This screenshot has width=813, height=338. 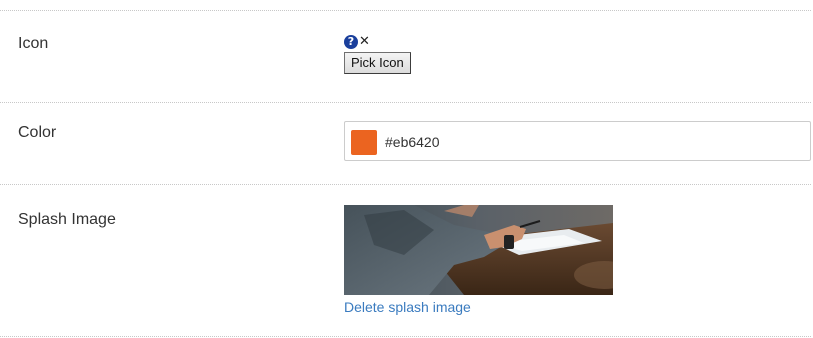 I want to click on color-value: #eb6420, so click(x=412, y=142).